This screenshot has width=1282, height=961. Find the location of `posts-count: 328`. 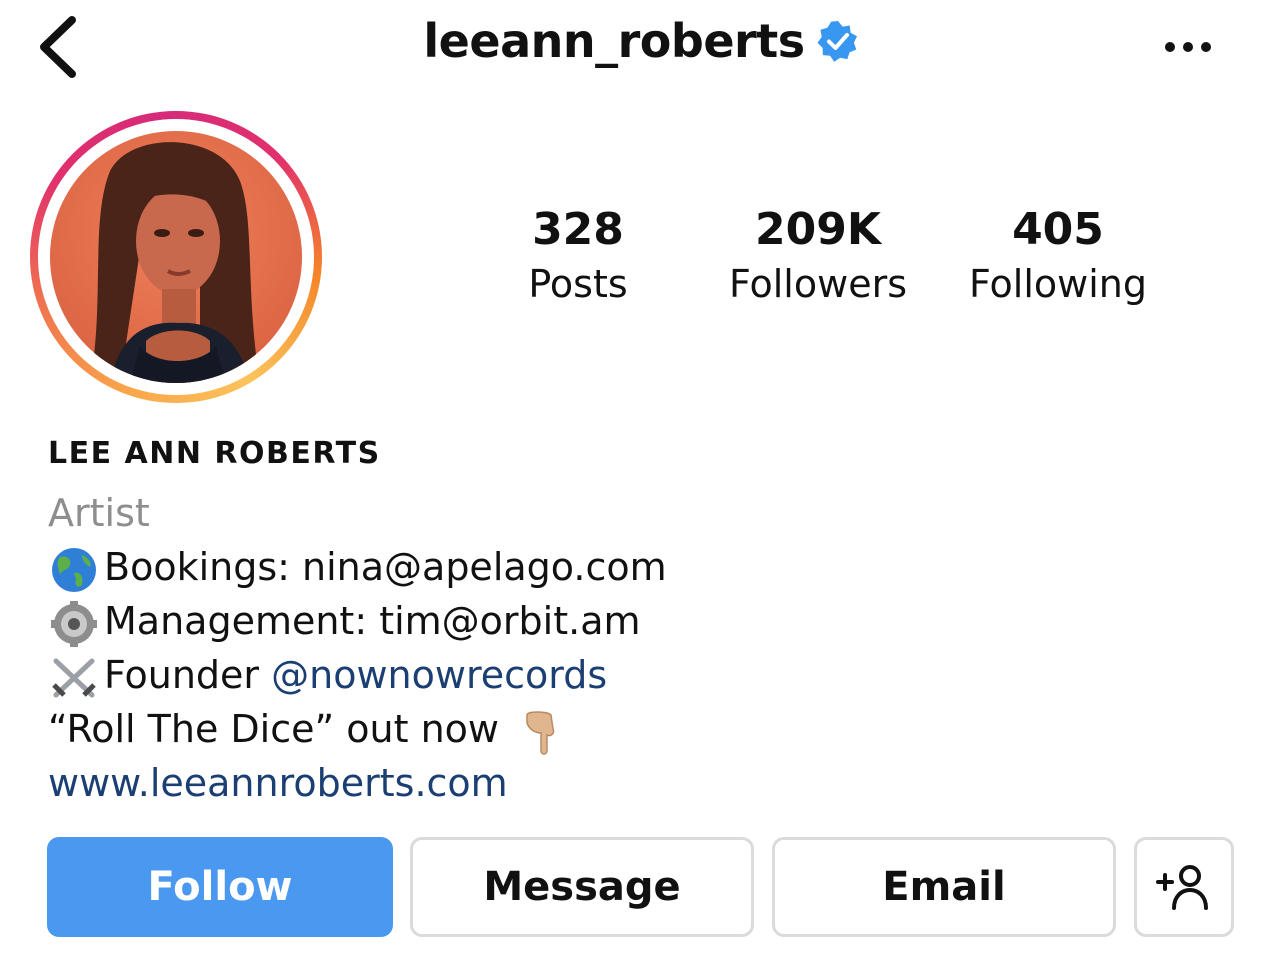

posts-count: 328 is located at coordinates (578, 229).